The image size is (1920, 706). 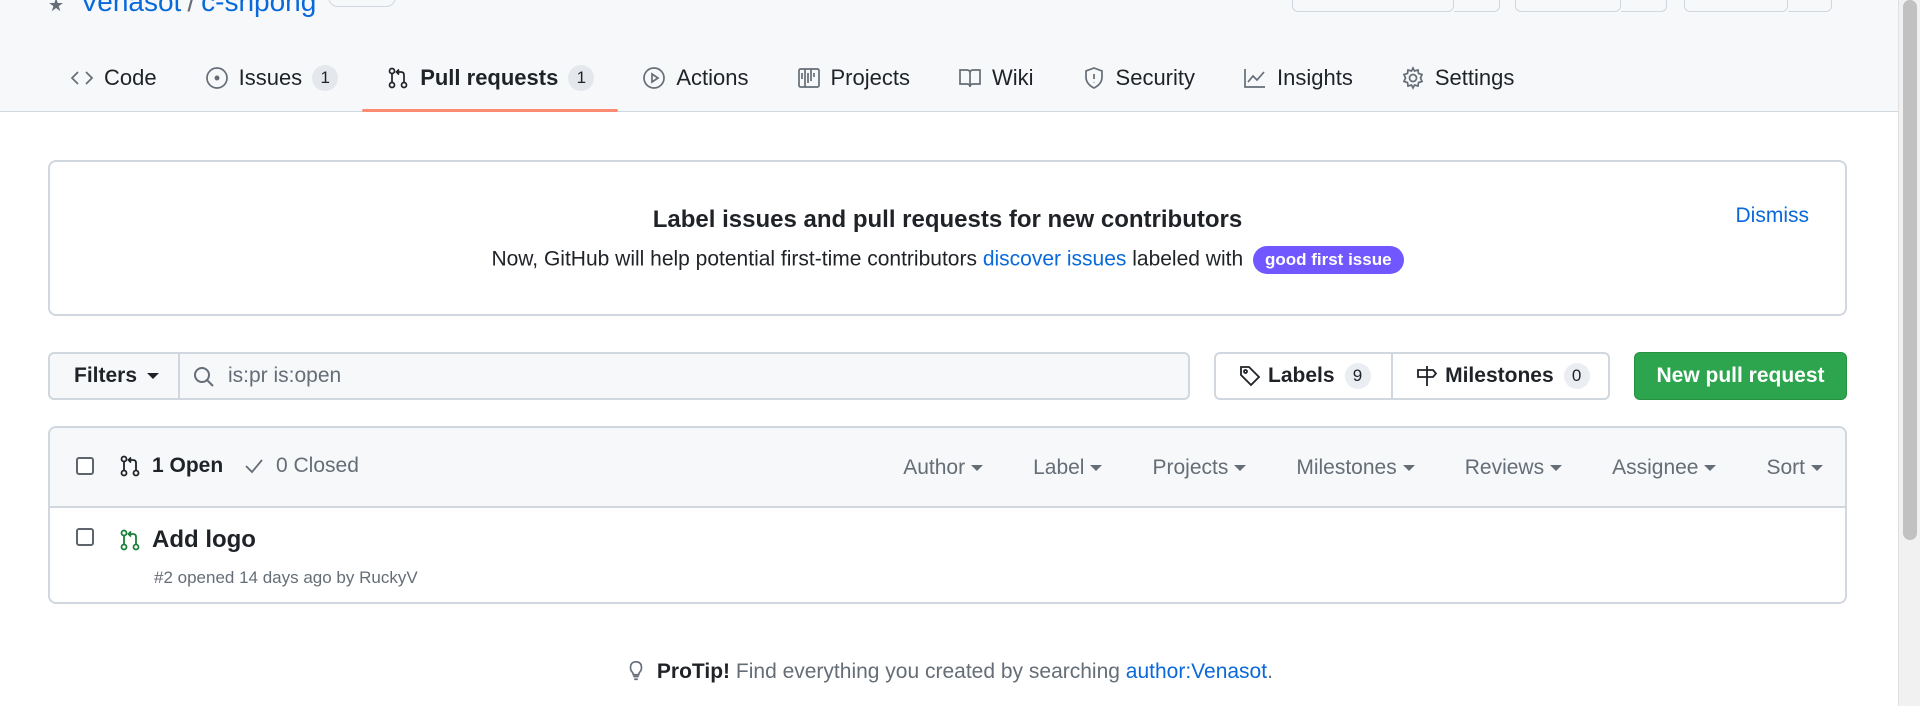 I want to click on projects-filter: Projects, so click(x=1199, y=468).